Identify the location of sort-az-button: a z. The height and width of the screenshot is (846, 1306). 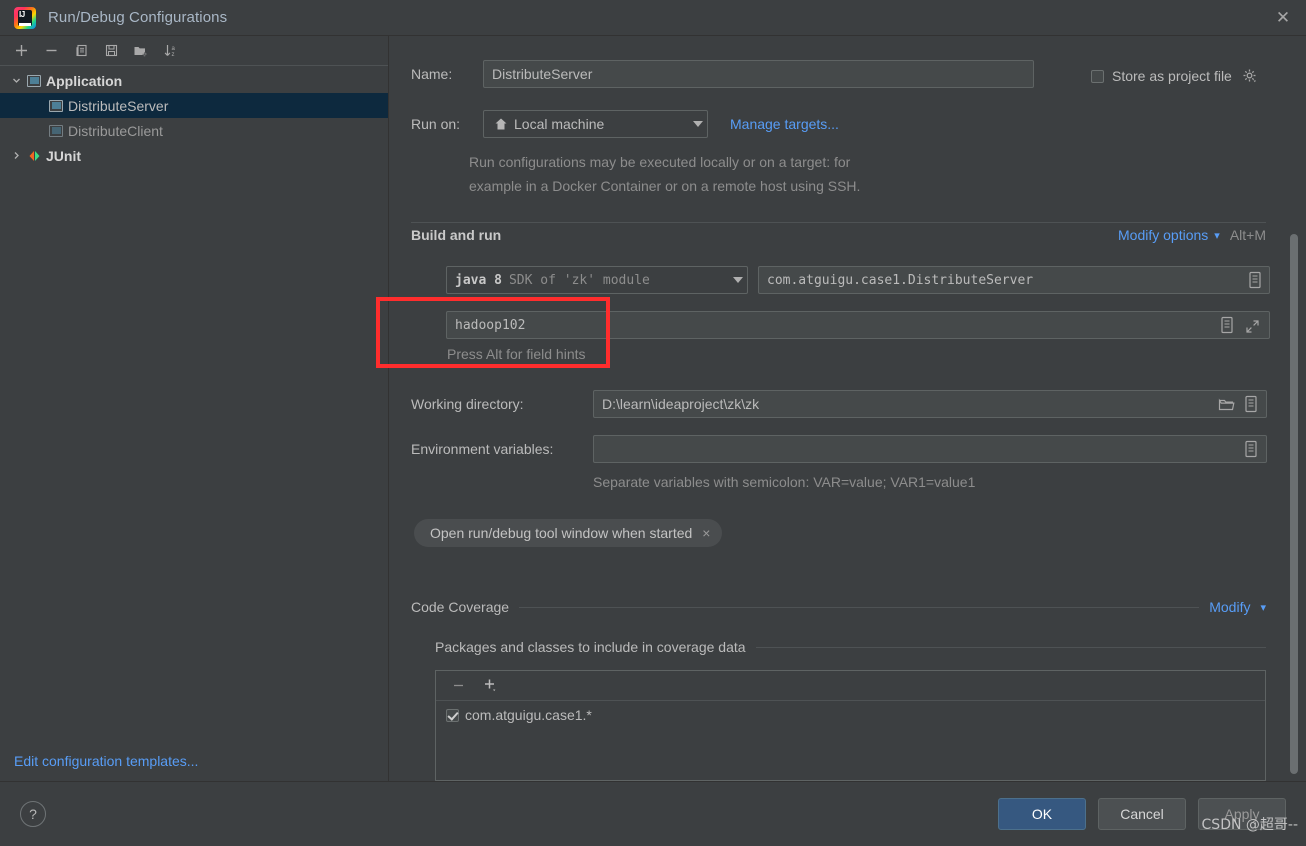
(171, 51).